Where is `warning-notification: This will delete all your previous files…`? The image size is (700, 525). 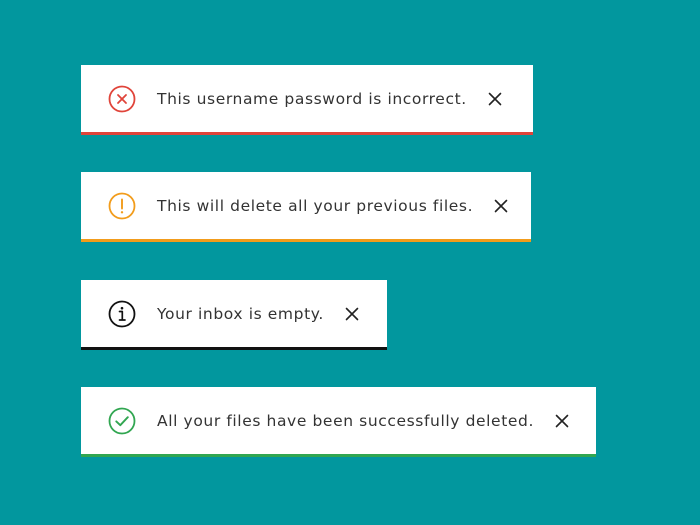 warning-notification: This will delete all your previous files… is located at coordinates (306, 207).